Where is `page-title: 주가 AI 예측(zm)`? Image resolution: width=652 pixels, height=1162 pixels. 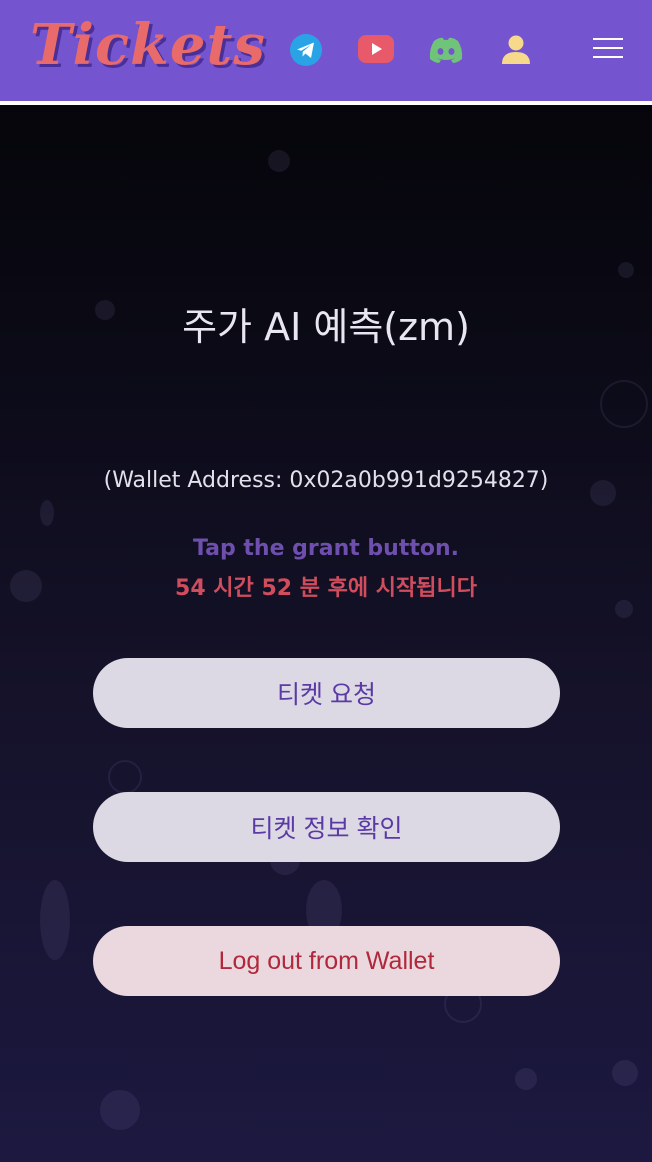 page-title: 주가 AI 예측(zm) is located at coordinates (326, 327).